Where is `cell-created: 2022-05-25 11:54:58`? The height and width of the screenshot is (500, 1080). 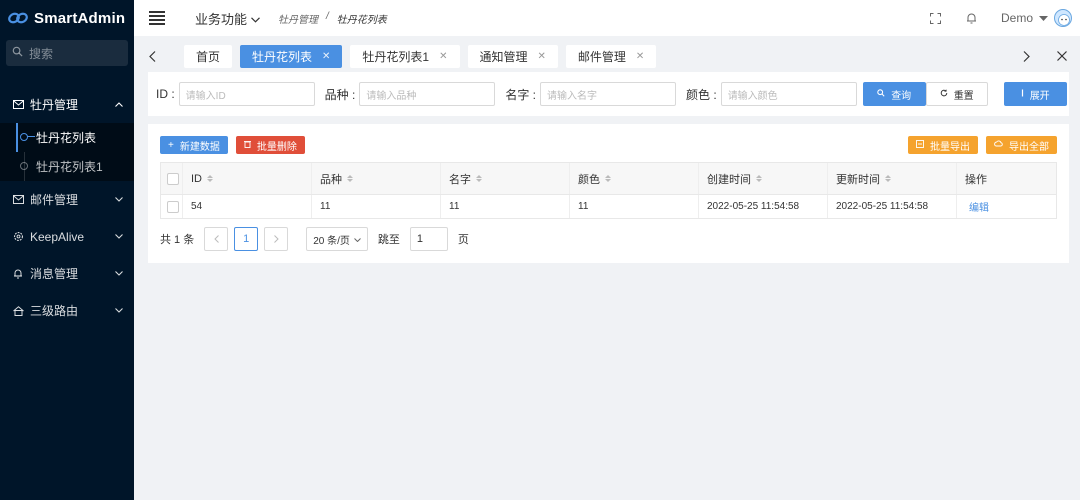
cell-created: 2022-05-25 11:54:58 is located at coordinates (763, 206).